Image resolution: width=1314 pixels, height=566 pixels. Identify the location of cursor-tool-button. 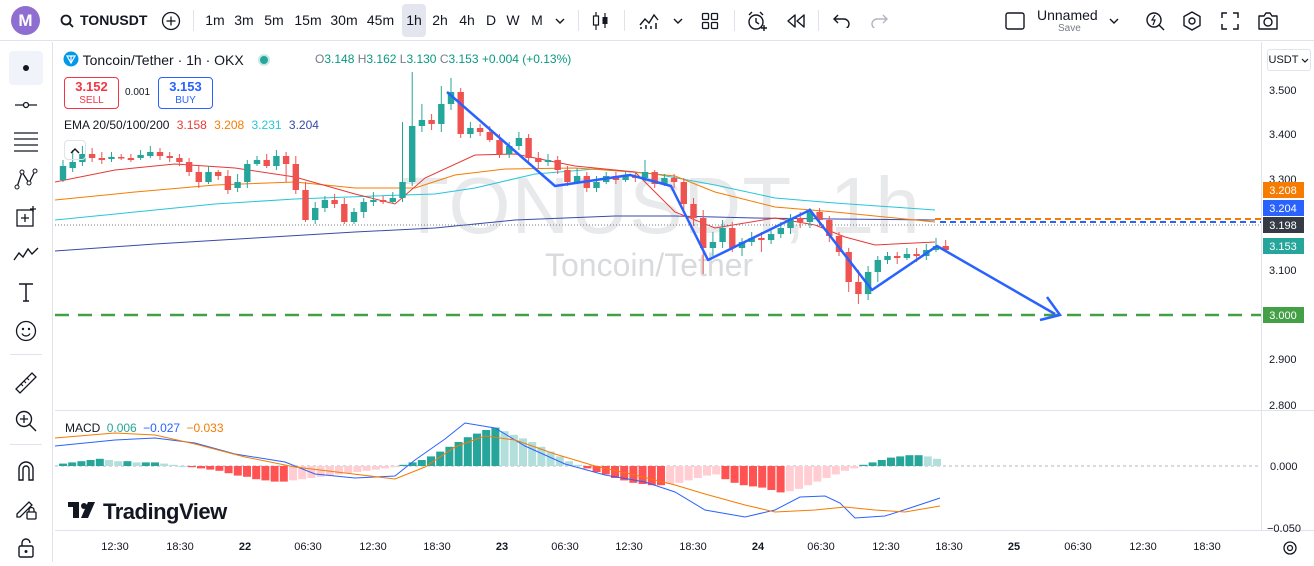
(26, 68).